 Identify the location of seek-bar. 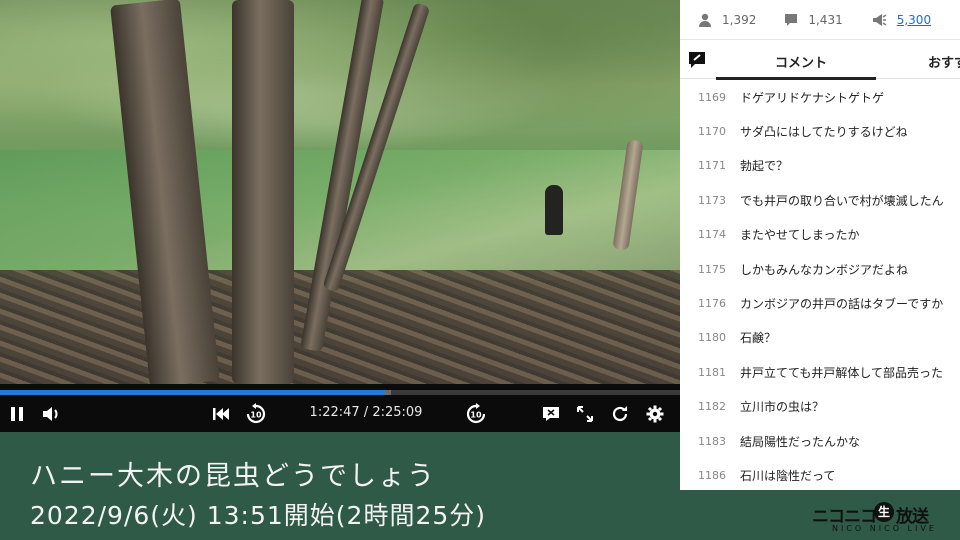
(340, 392).